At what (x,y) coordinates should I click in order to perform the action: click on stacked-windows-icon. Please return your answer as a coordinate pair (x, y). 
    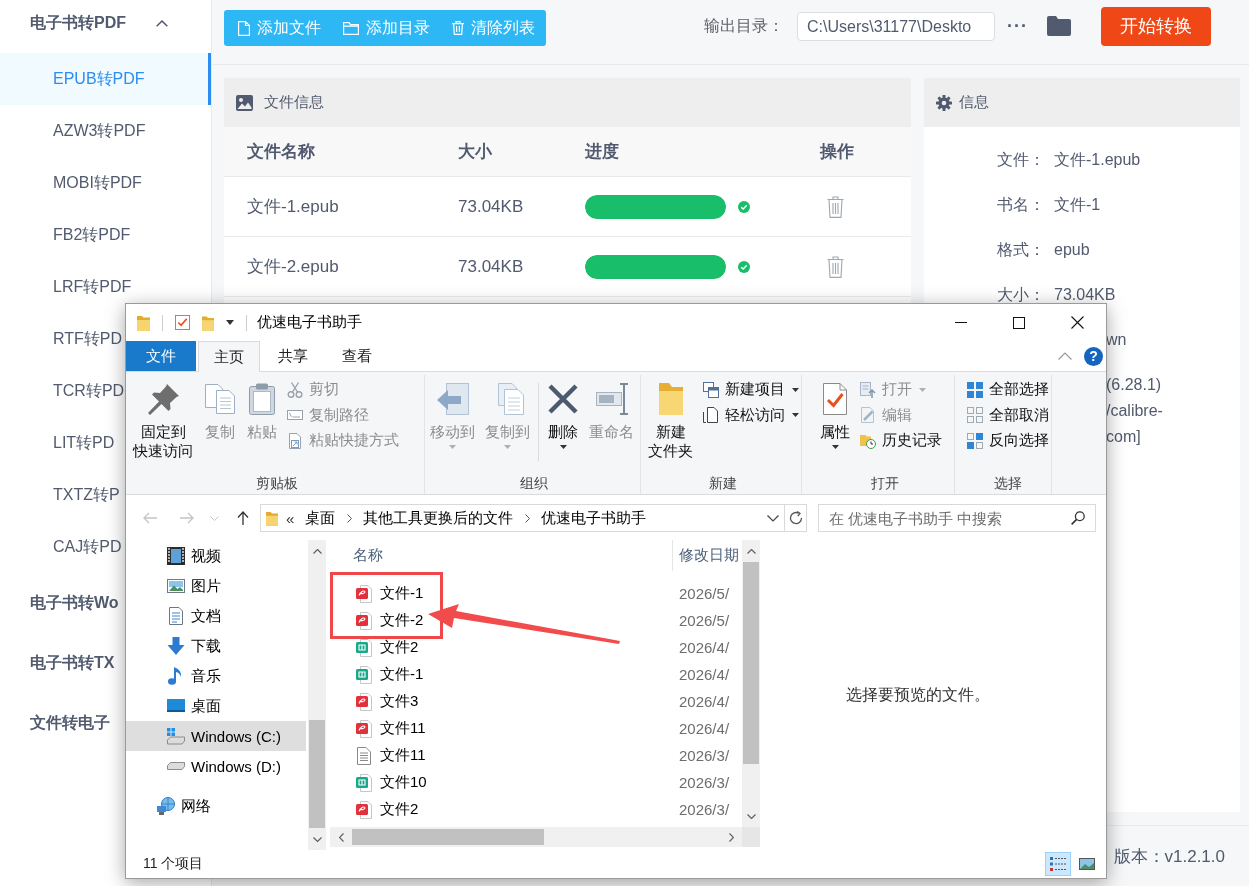
    Looking at the image, I should click on (711, 389).